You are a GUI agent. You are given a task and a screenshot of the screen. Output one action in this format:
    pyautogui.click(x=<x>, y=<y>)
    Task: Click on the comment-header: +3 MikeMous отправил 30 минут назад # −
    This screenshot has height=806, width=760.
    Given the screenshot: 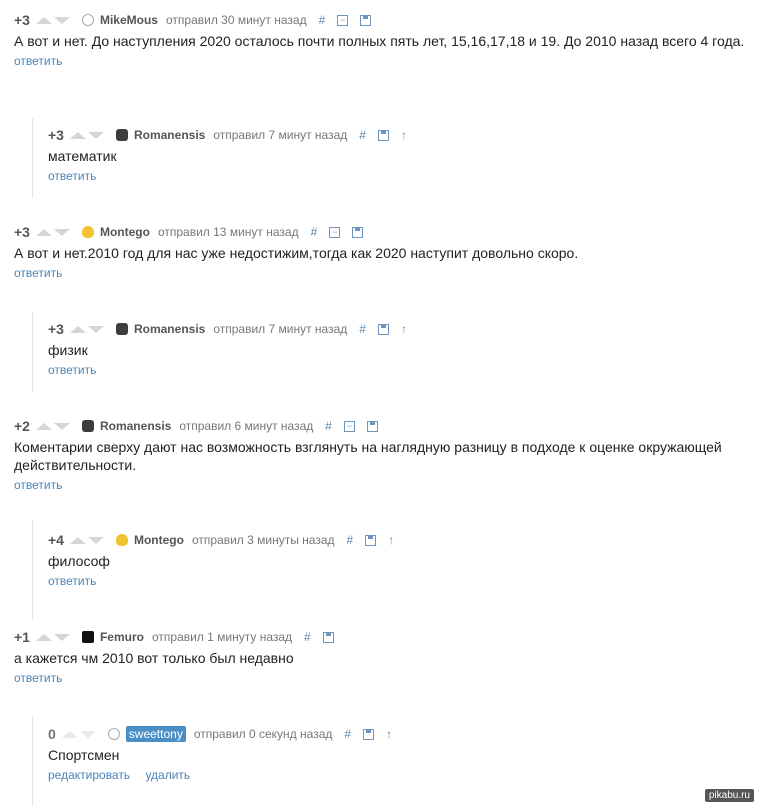 What is the action you would take?
    pyautogui.click(x=384, y=20)
    